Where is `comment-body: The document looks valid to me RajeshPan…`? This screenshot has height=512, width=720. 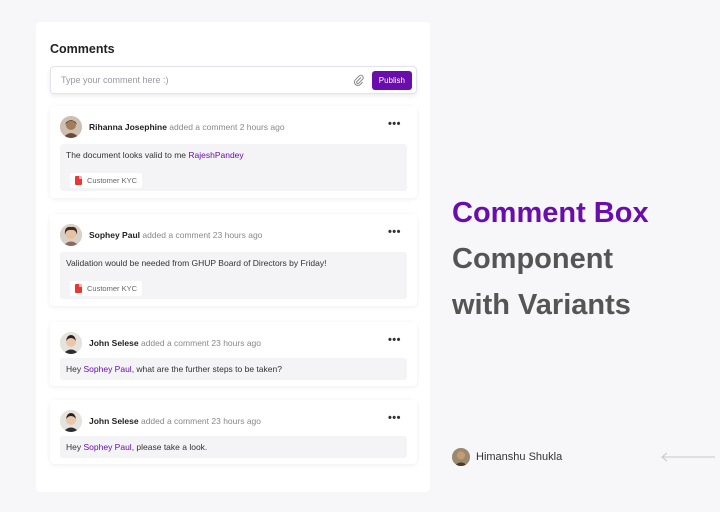 comment-body: The document looks valid to me RajeshPan… is located at coordinates (233, 167).